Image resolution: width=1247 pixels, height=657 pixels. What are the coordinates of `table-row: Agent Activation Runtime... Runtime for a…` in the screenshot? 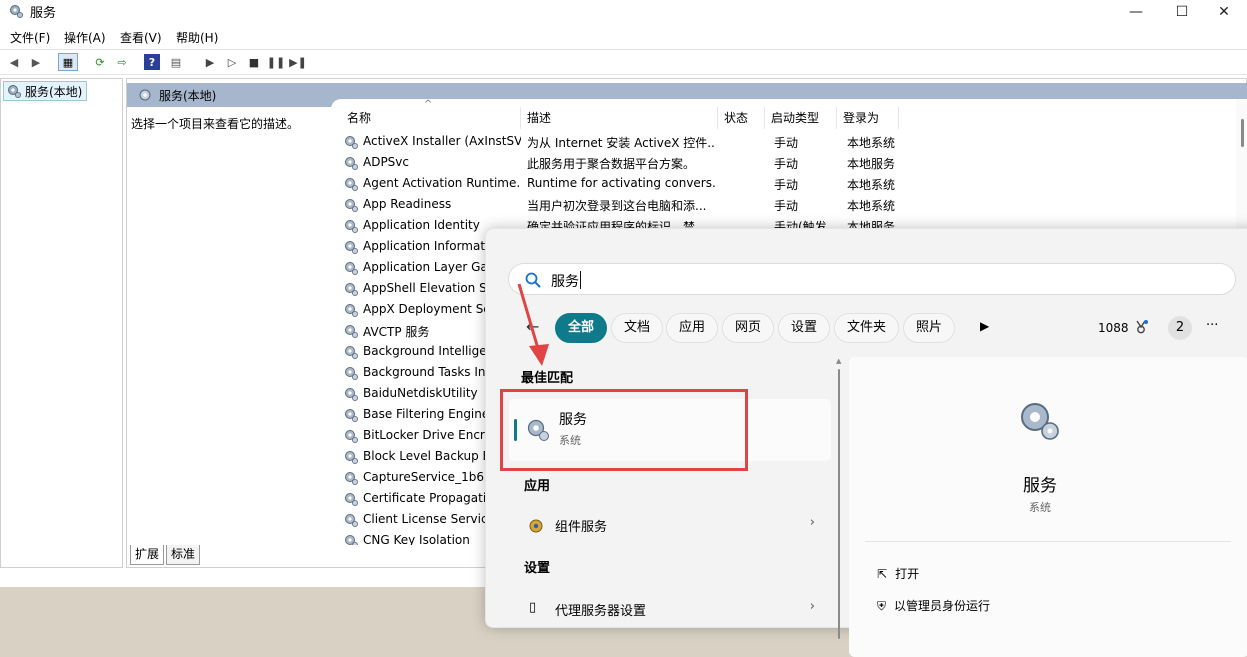 It's located at (789, 183).